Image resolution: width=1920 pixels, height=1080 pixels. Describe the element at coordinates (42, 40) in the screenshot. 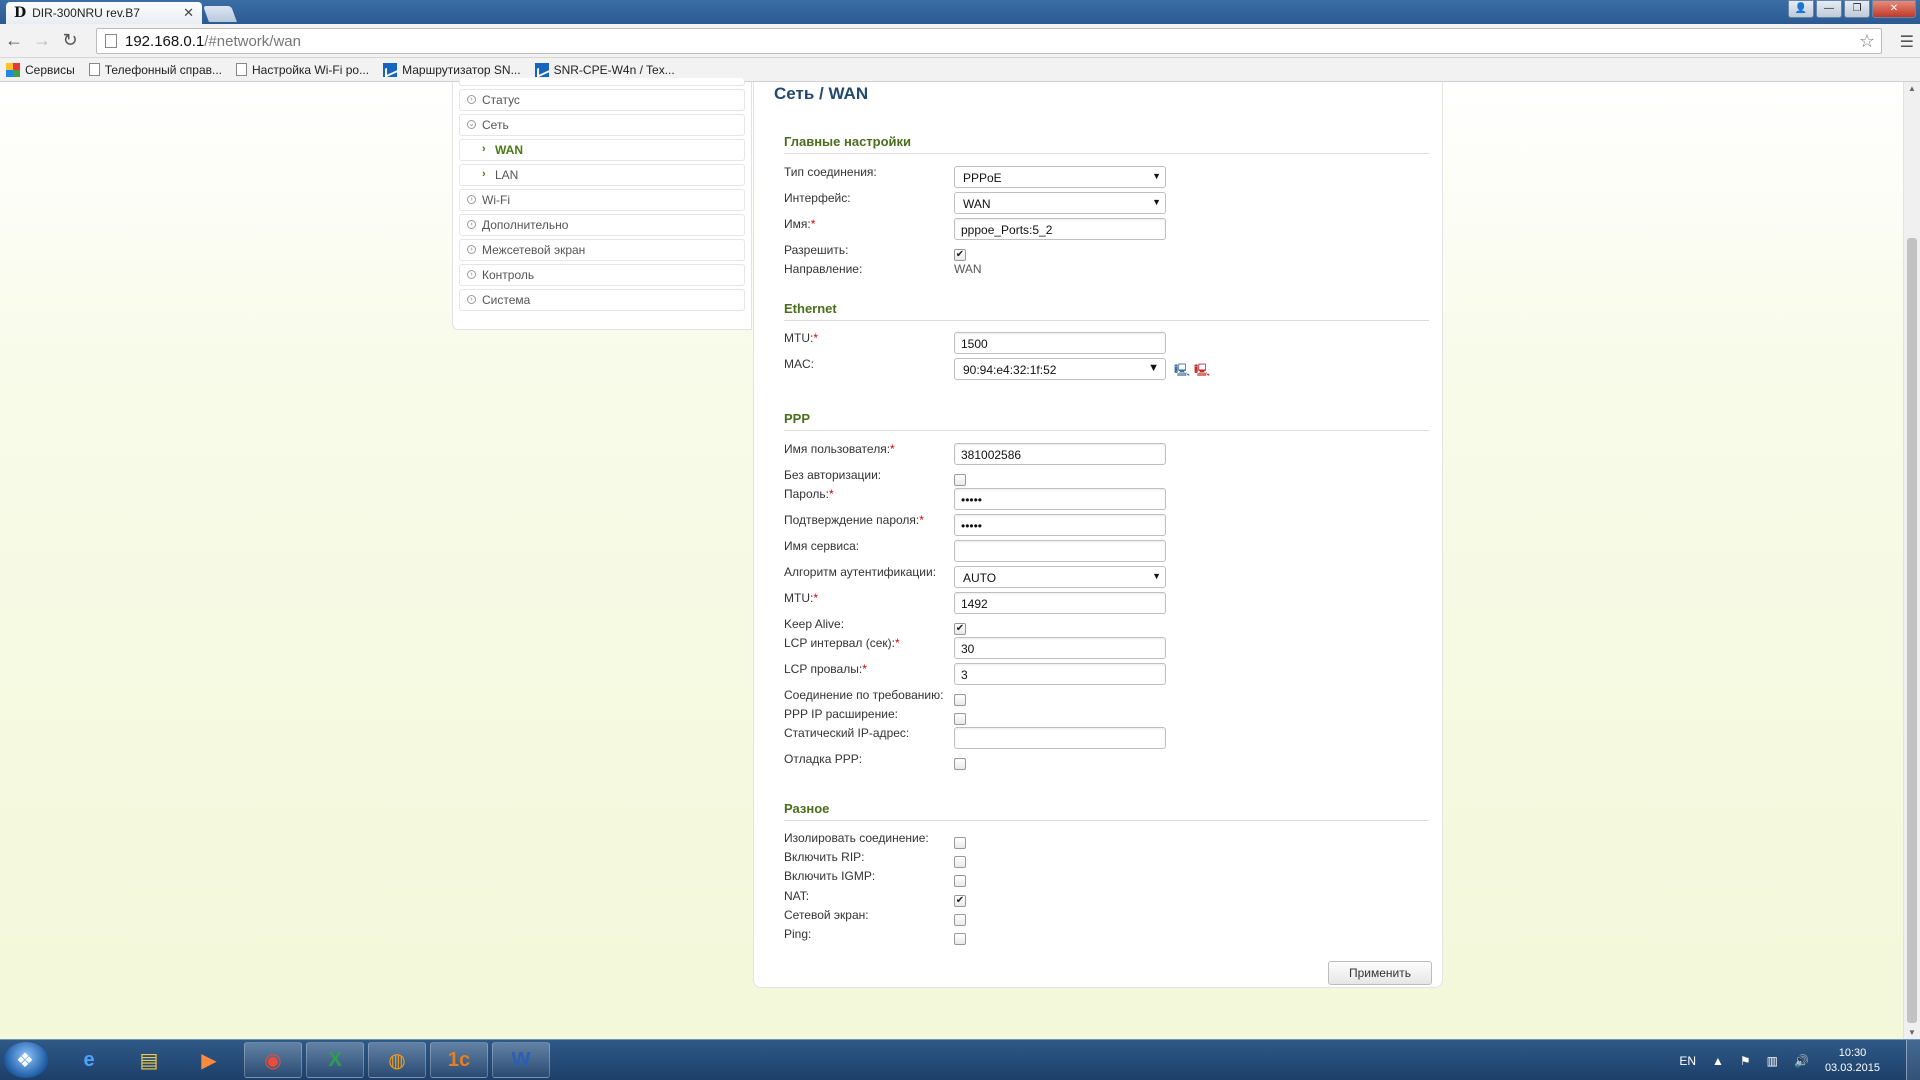

I see `forward-button: →` at that location.